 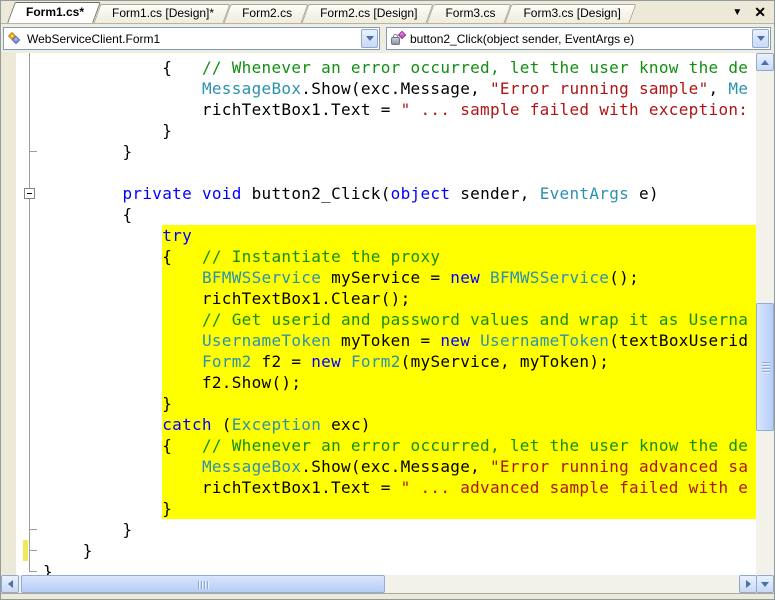 I want to click on highlighted-code: f2.Show();, so click(x=459, y=382).